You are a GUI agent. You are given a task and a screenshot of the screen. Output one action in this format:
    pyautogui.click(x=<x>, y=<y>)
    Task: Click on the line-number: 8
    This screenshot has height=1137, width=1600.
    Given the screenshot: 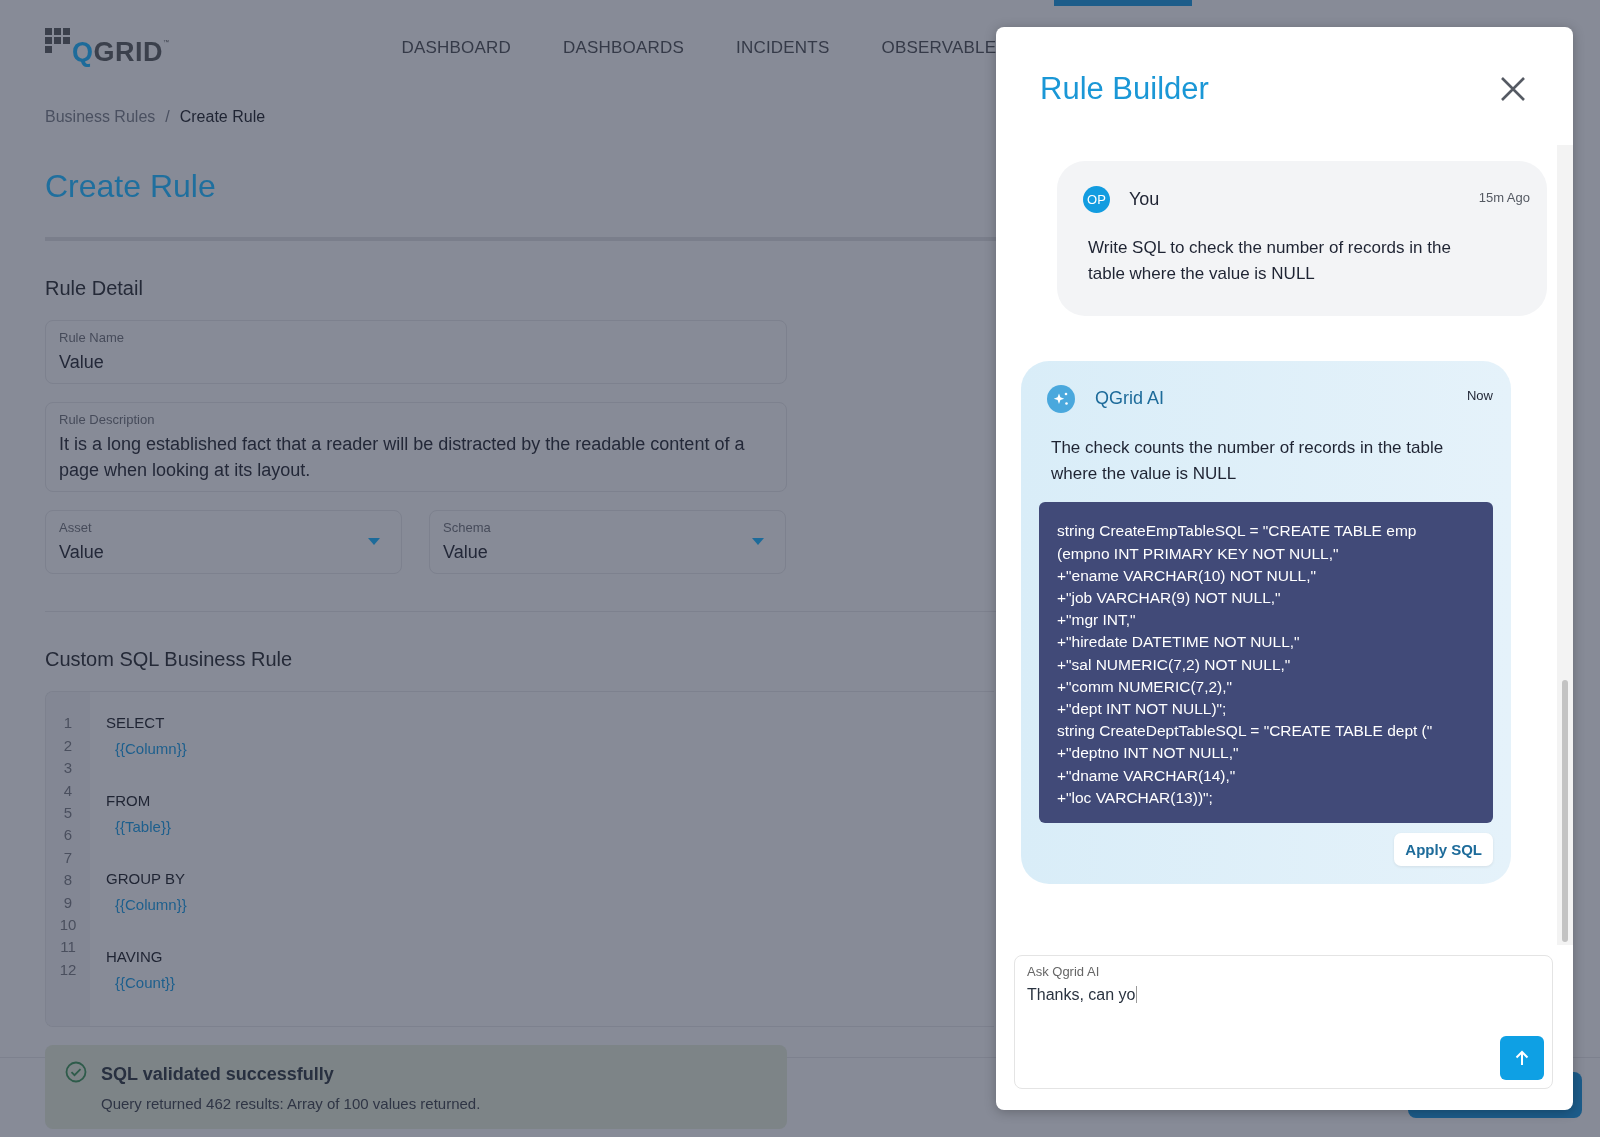 What is the action you would take?
    pyautogui.click(x=68, y=880)
    